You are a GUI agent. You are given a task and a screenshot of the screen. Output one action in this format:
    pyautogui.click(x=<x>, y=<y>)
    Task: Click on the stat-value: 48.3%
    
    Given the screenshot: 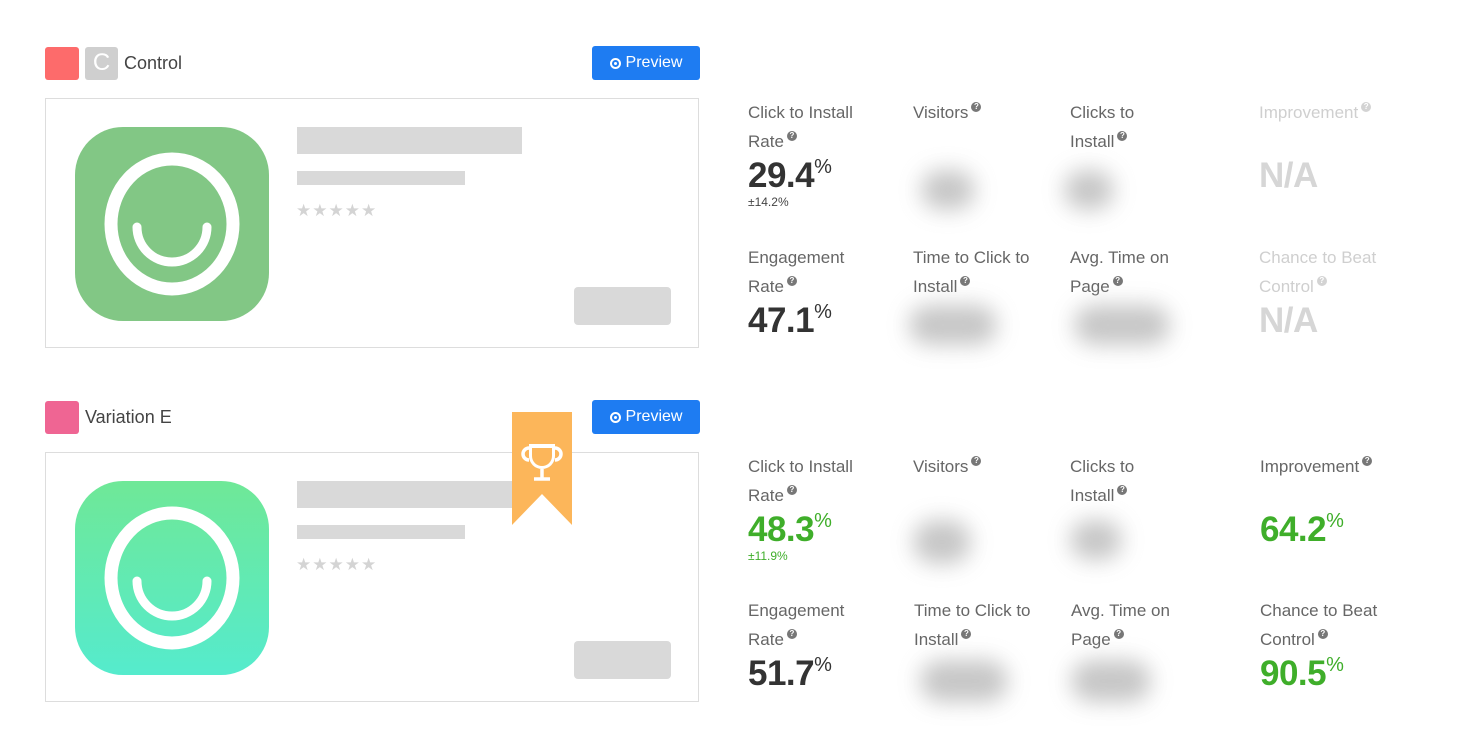 What is the action you would take?
    pyautogui.click(x=790, y=529)
    